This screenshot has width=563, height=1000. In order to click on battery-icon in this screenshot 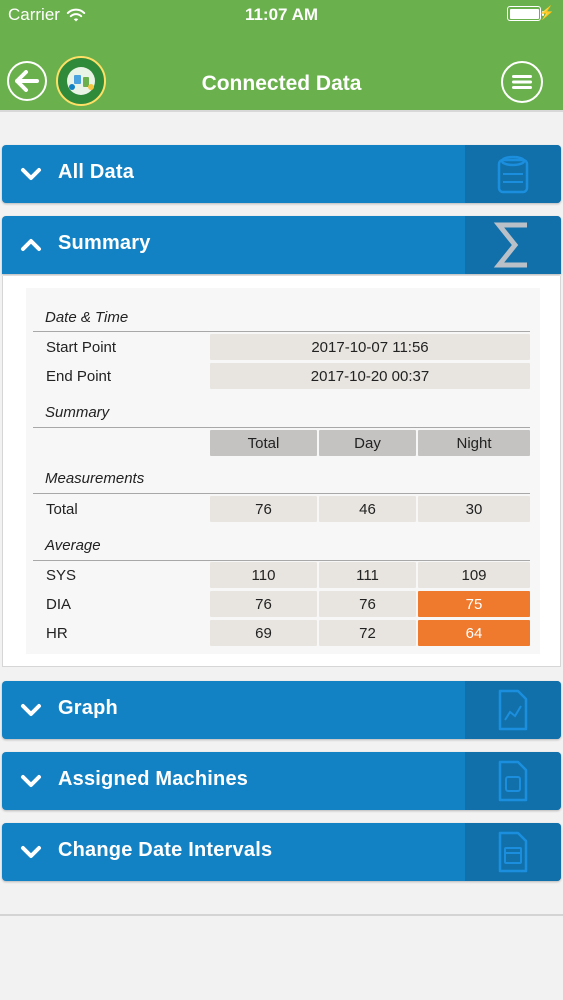, I will do `click(525, 13)`.